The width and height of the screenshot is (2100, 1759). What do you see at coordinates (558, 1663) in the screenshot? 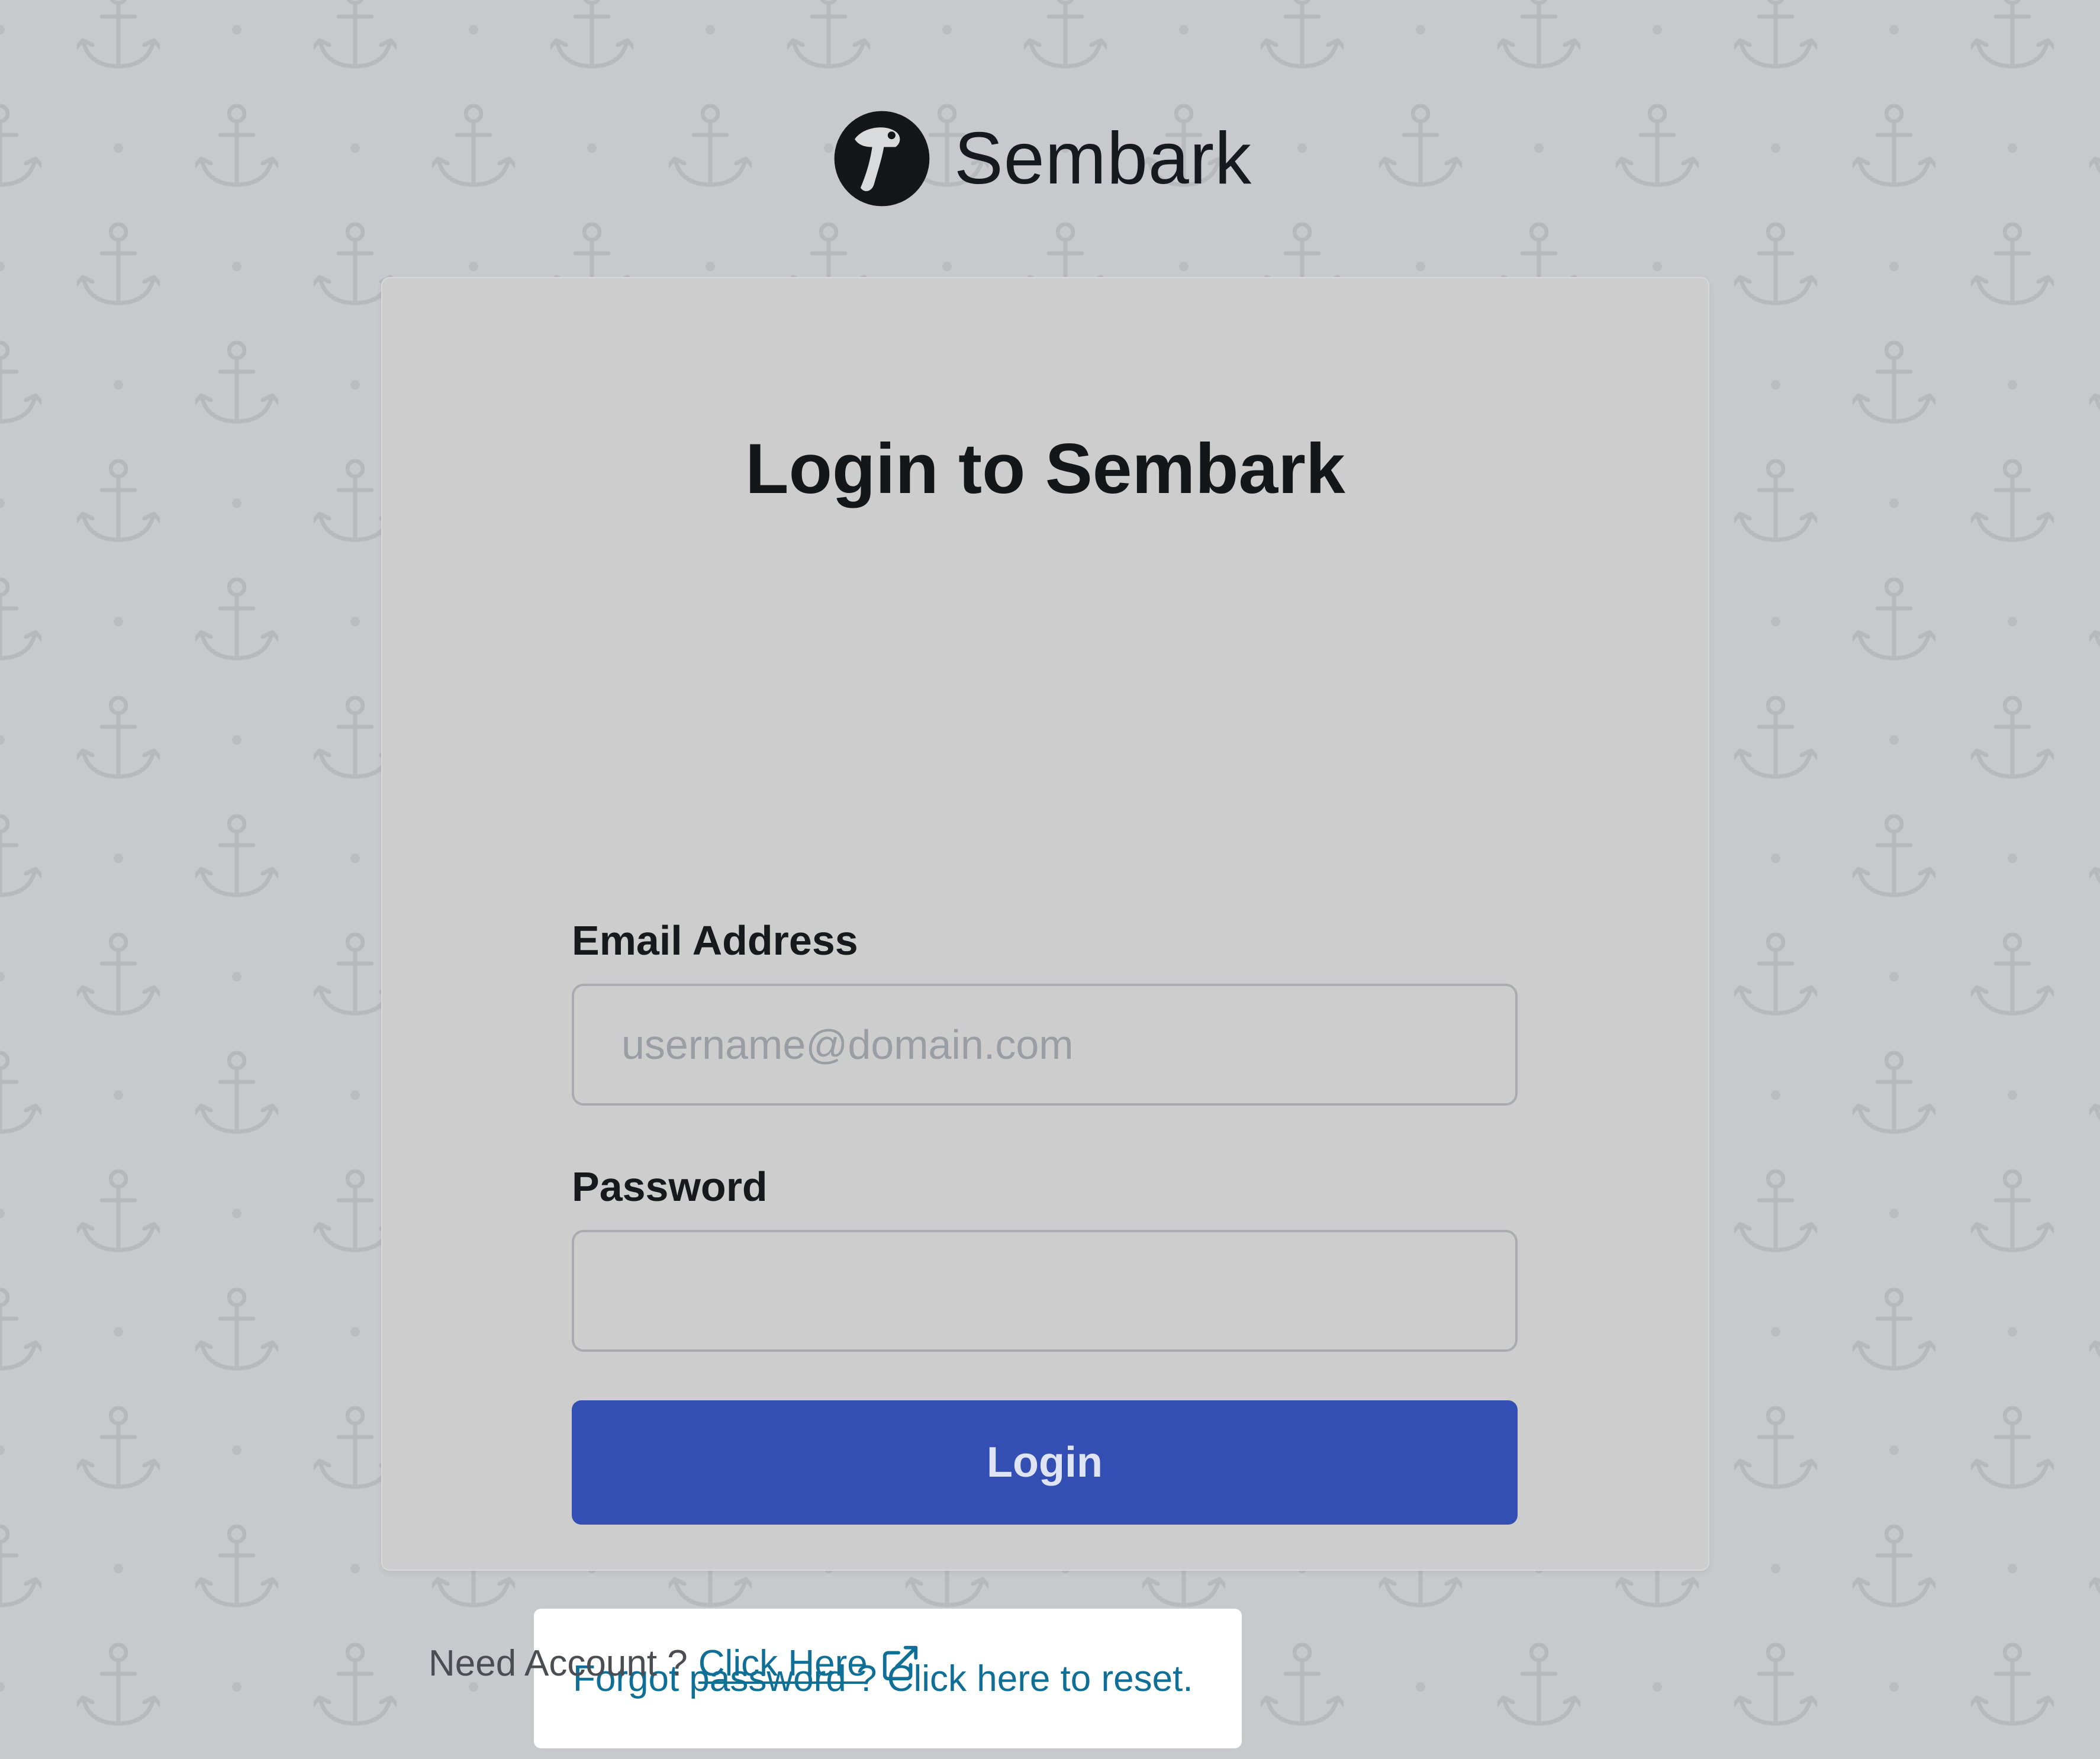
I see `need-account-text: Need Account ?` at bounding box center [558, 1663].